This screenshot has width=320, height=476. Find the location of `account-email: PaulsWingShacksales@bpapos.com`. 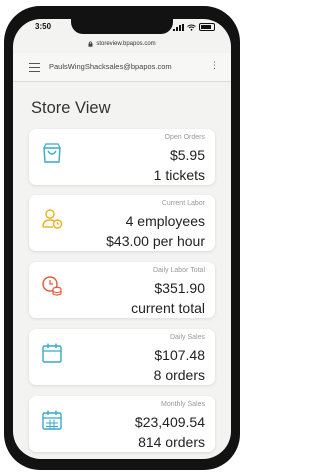

account-email: PaulsWingShacksales@bpapos.com is located at coordinates (110, 66).